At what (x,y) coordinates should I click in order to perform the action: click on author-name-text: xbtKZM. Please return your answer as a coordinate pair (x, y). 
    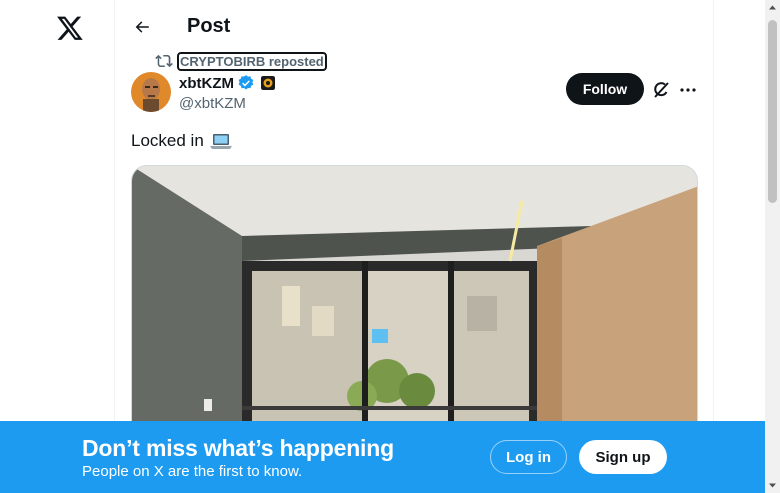
    Looking at the image, I should click on (206, 83).